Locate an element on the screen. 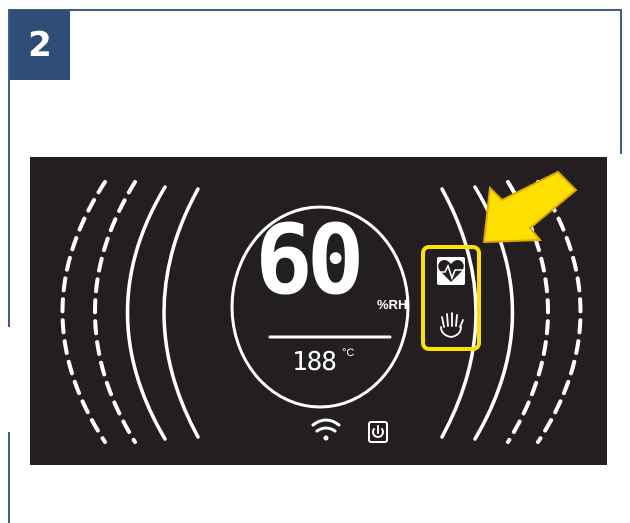 This screenshot has height=523, width=630. step-number: 2 is located at coordinates (40, 45).